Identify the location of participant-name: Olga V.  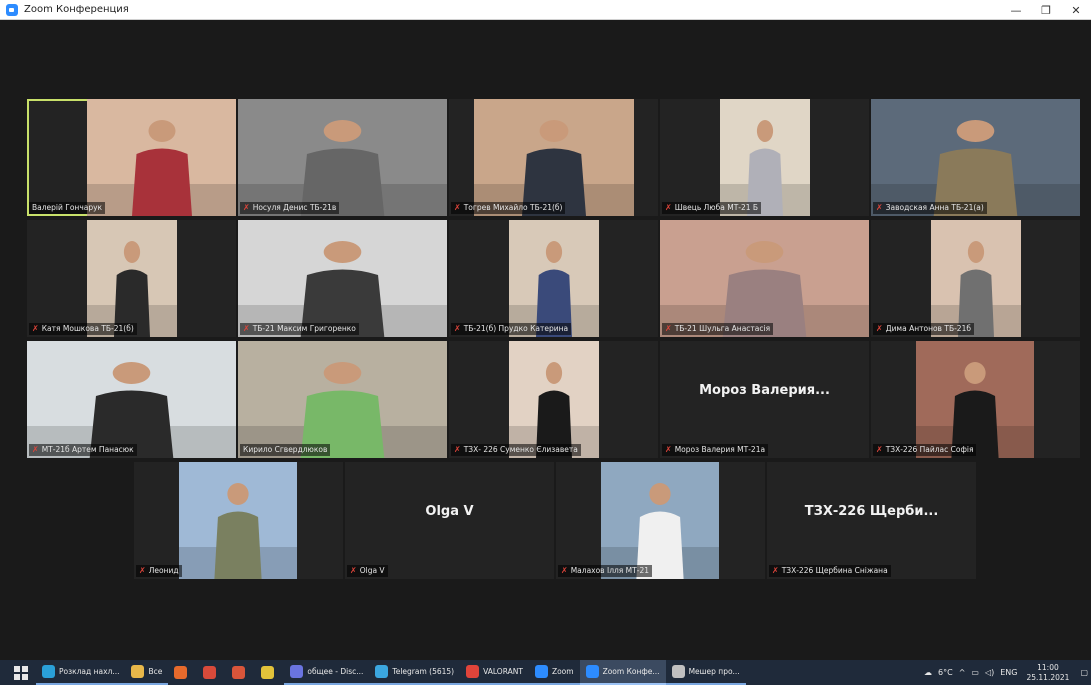
(372, 570).